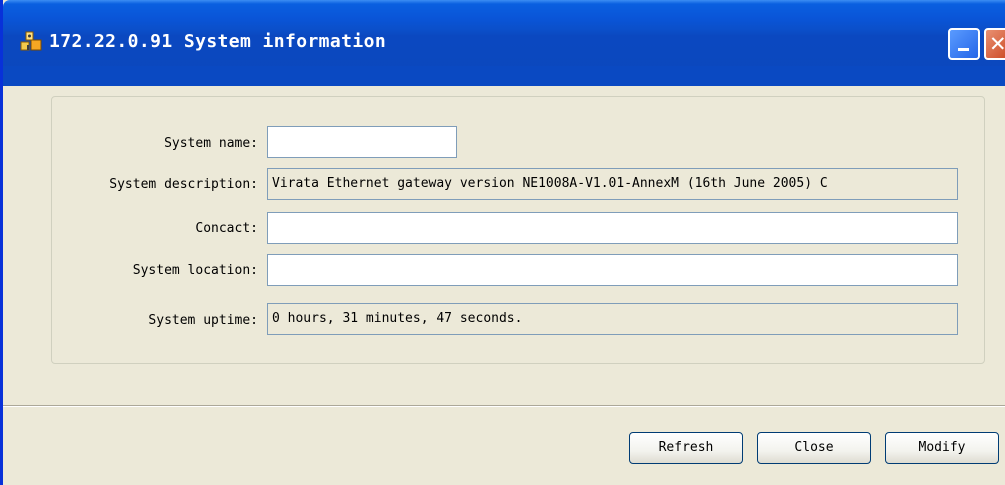 The width and height of the screenshot is (1005, 485). Describe the element at coordinates (504, 406) in the screenshot. I see `footer-separator` at that location.